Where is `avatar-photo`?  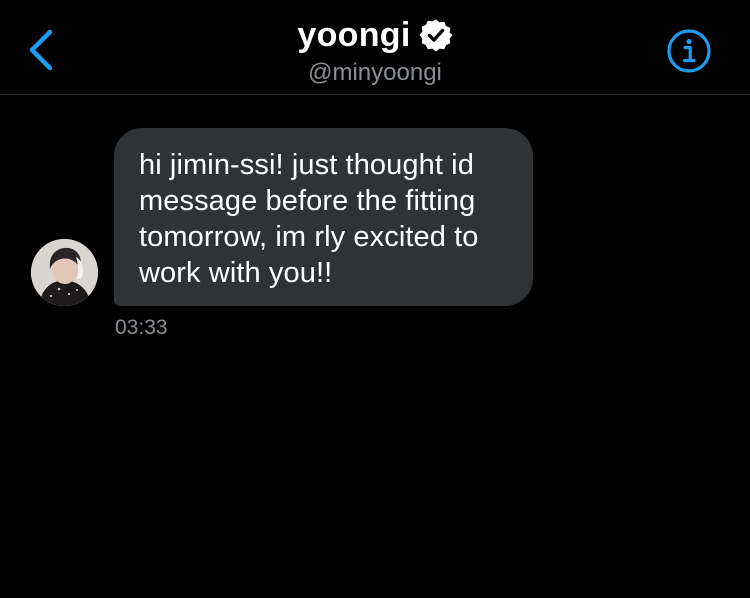
avatar-photo is located at coordinates (64, 272).